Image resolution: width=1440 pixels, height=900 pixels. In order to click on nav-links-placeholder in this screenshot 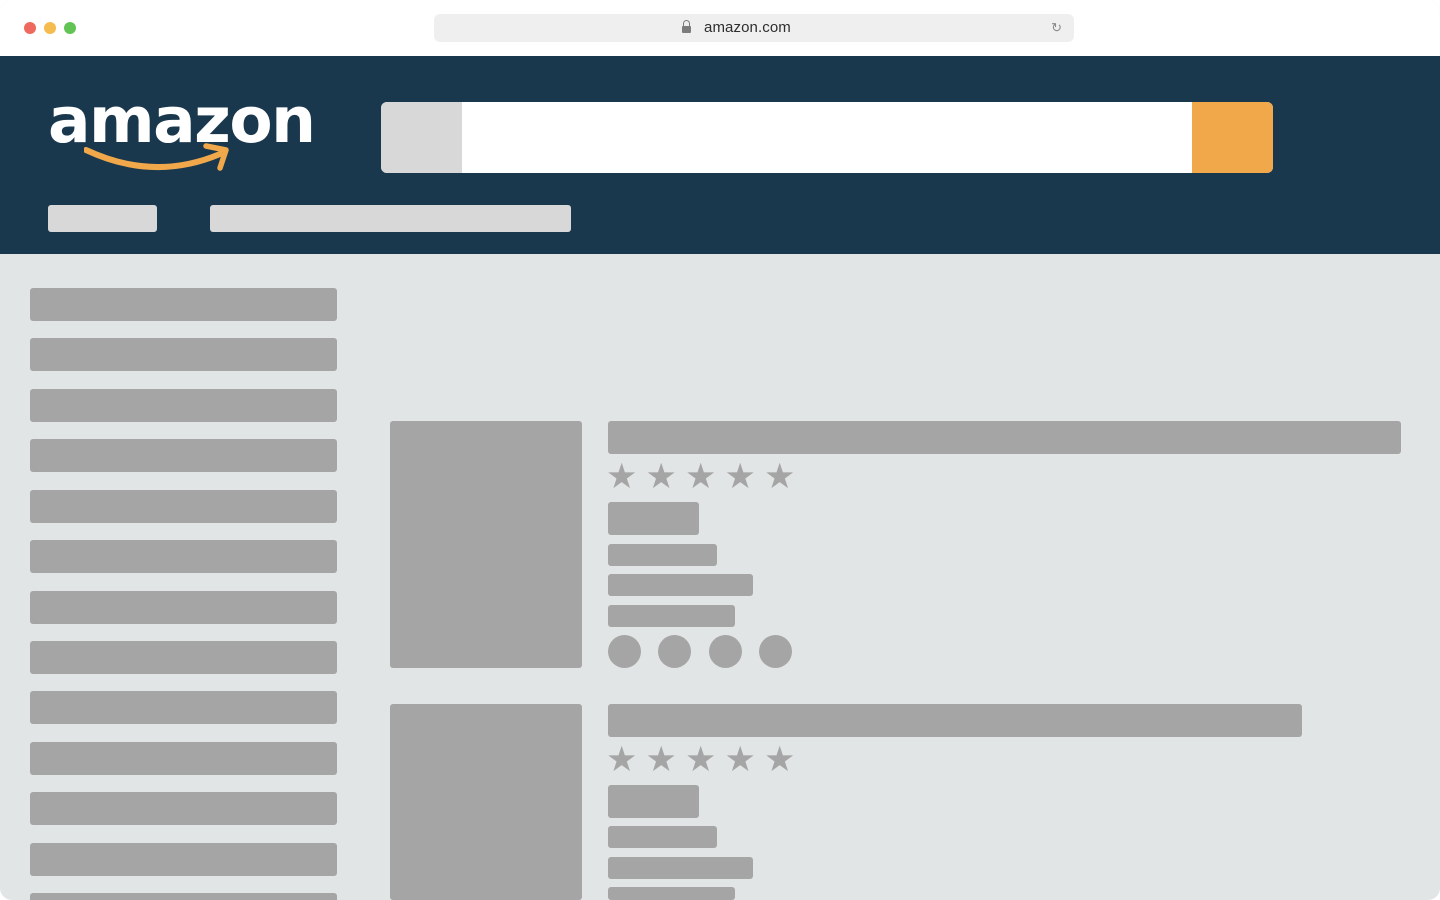, I will do `click(390, 218)`.